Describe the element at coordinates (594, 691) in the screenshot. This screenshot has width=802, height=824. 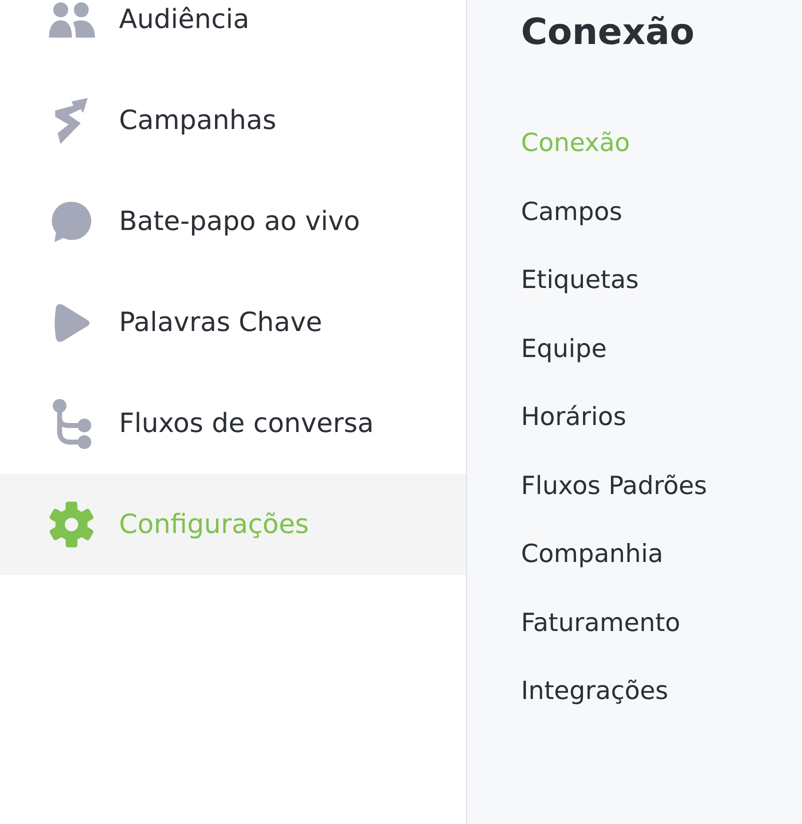
I see `settings-menu-link: Integrações` at that location.